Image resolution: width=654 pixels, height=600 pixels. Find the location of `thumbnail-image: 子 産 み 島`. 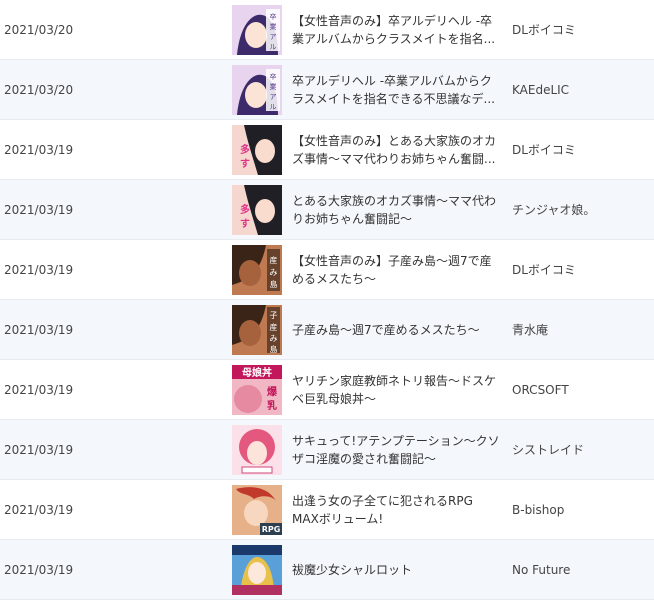

thumbnail-image: 子 産 み 島 is located at coordinates (257, 330).